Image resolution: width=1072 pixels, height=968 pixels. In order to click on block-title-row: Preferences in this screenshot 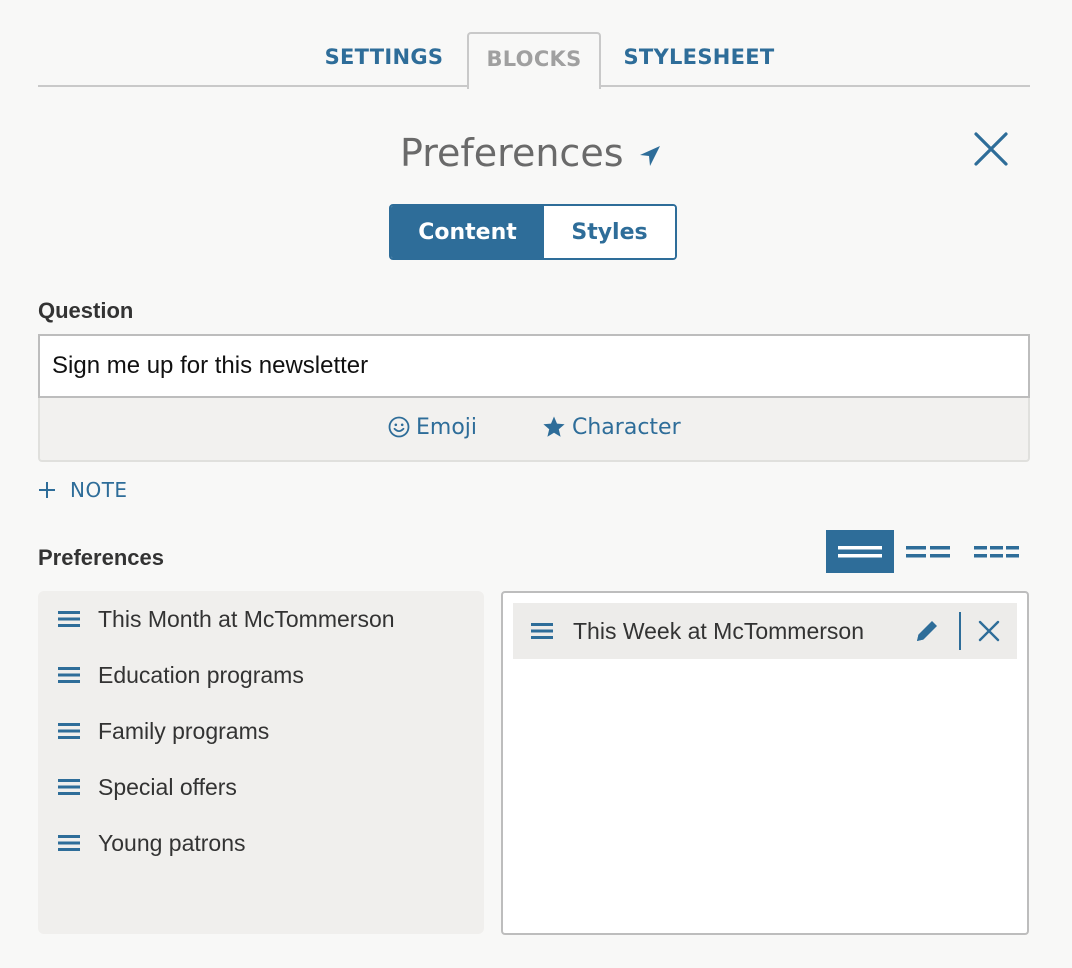, I will do `click(531, 153)`.